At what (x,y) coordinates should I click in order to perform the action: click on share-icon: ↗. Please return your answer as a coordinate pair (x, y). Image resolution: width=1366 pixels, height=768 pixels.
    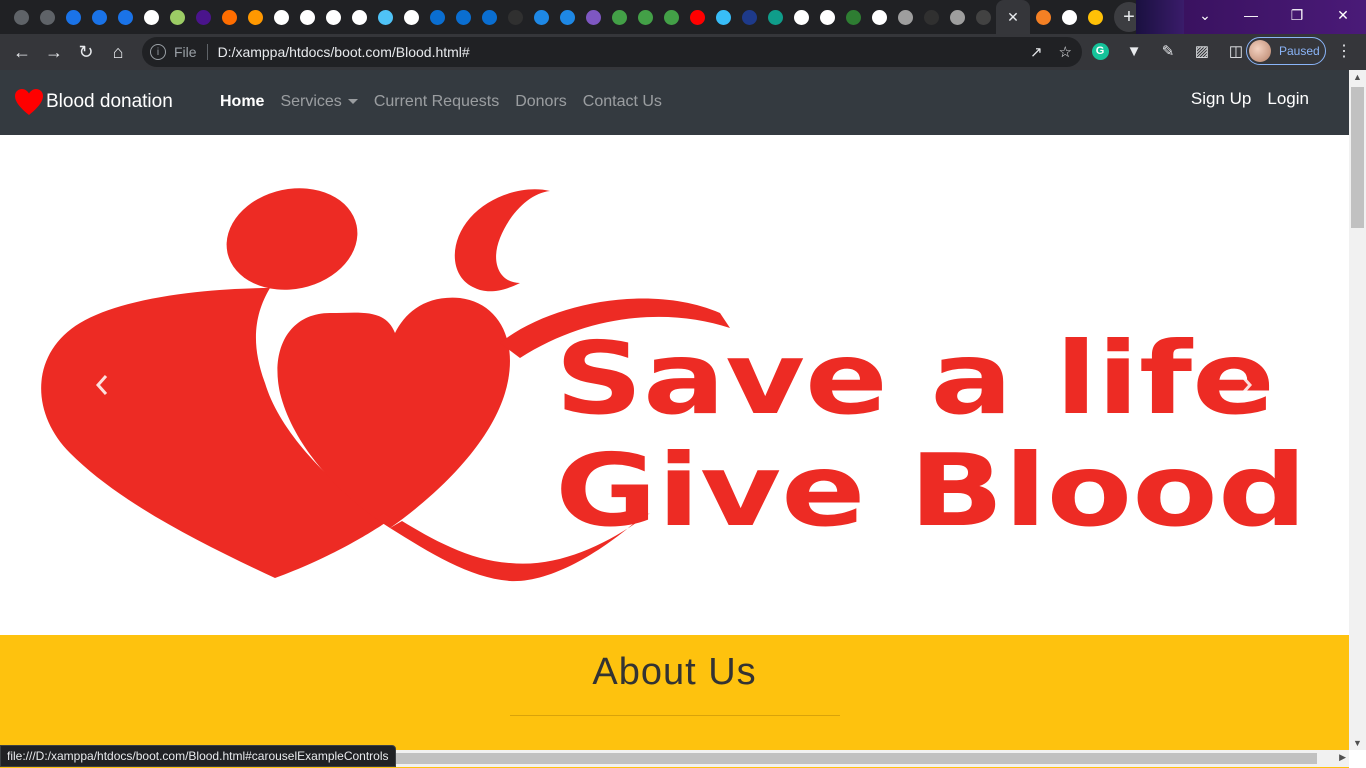
    Looking at the image, I should click on (1036, 52).